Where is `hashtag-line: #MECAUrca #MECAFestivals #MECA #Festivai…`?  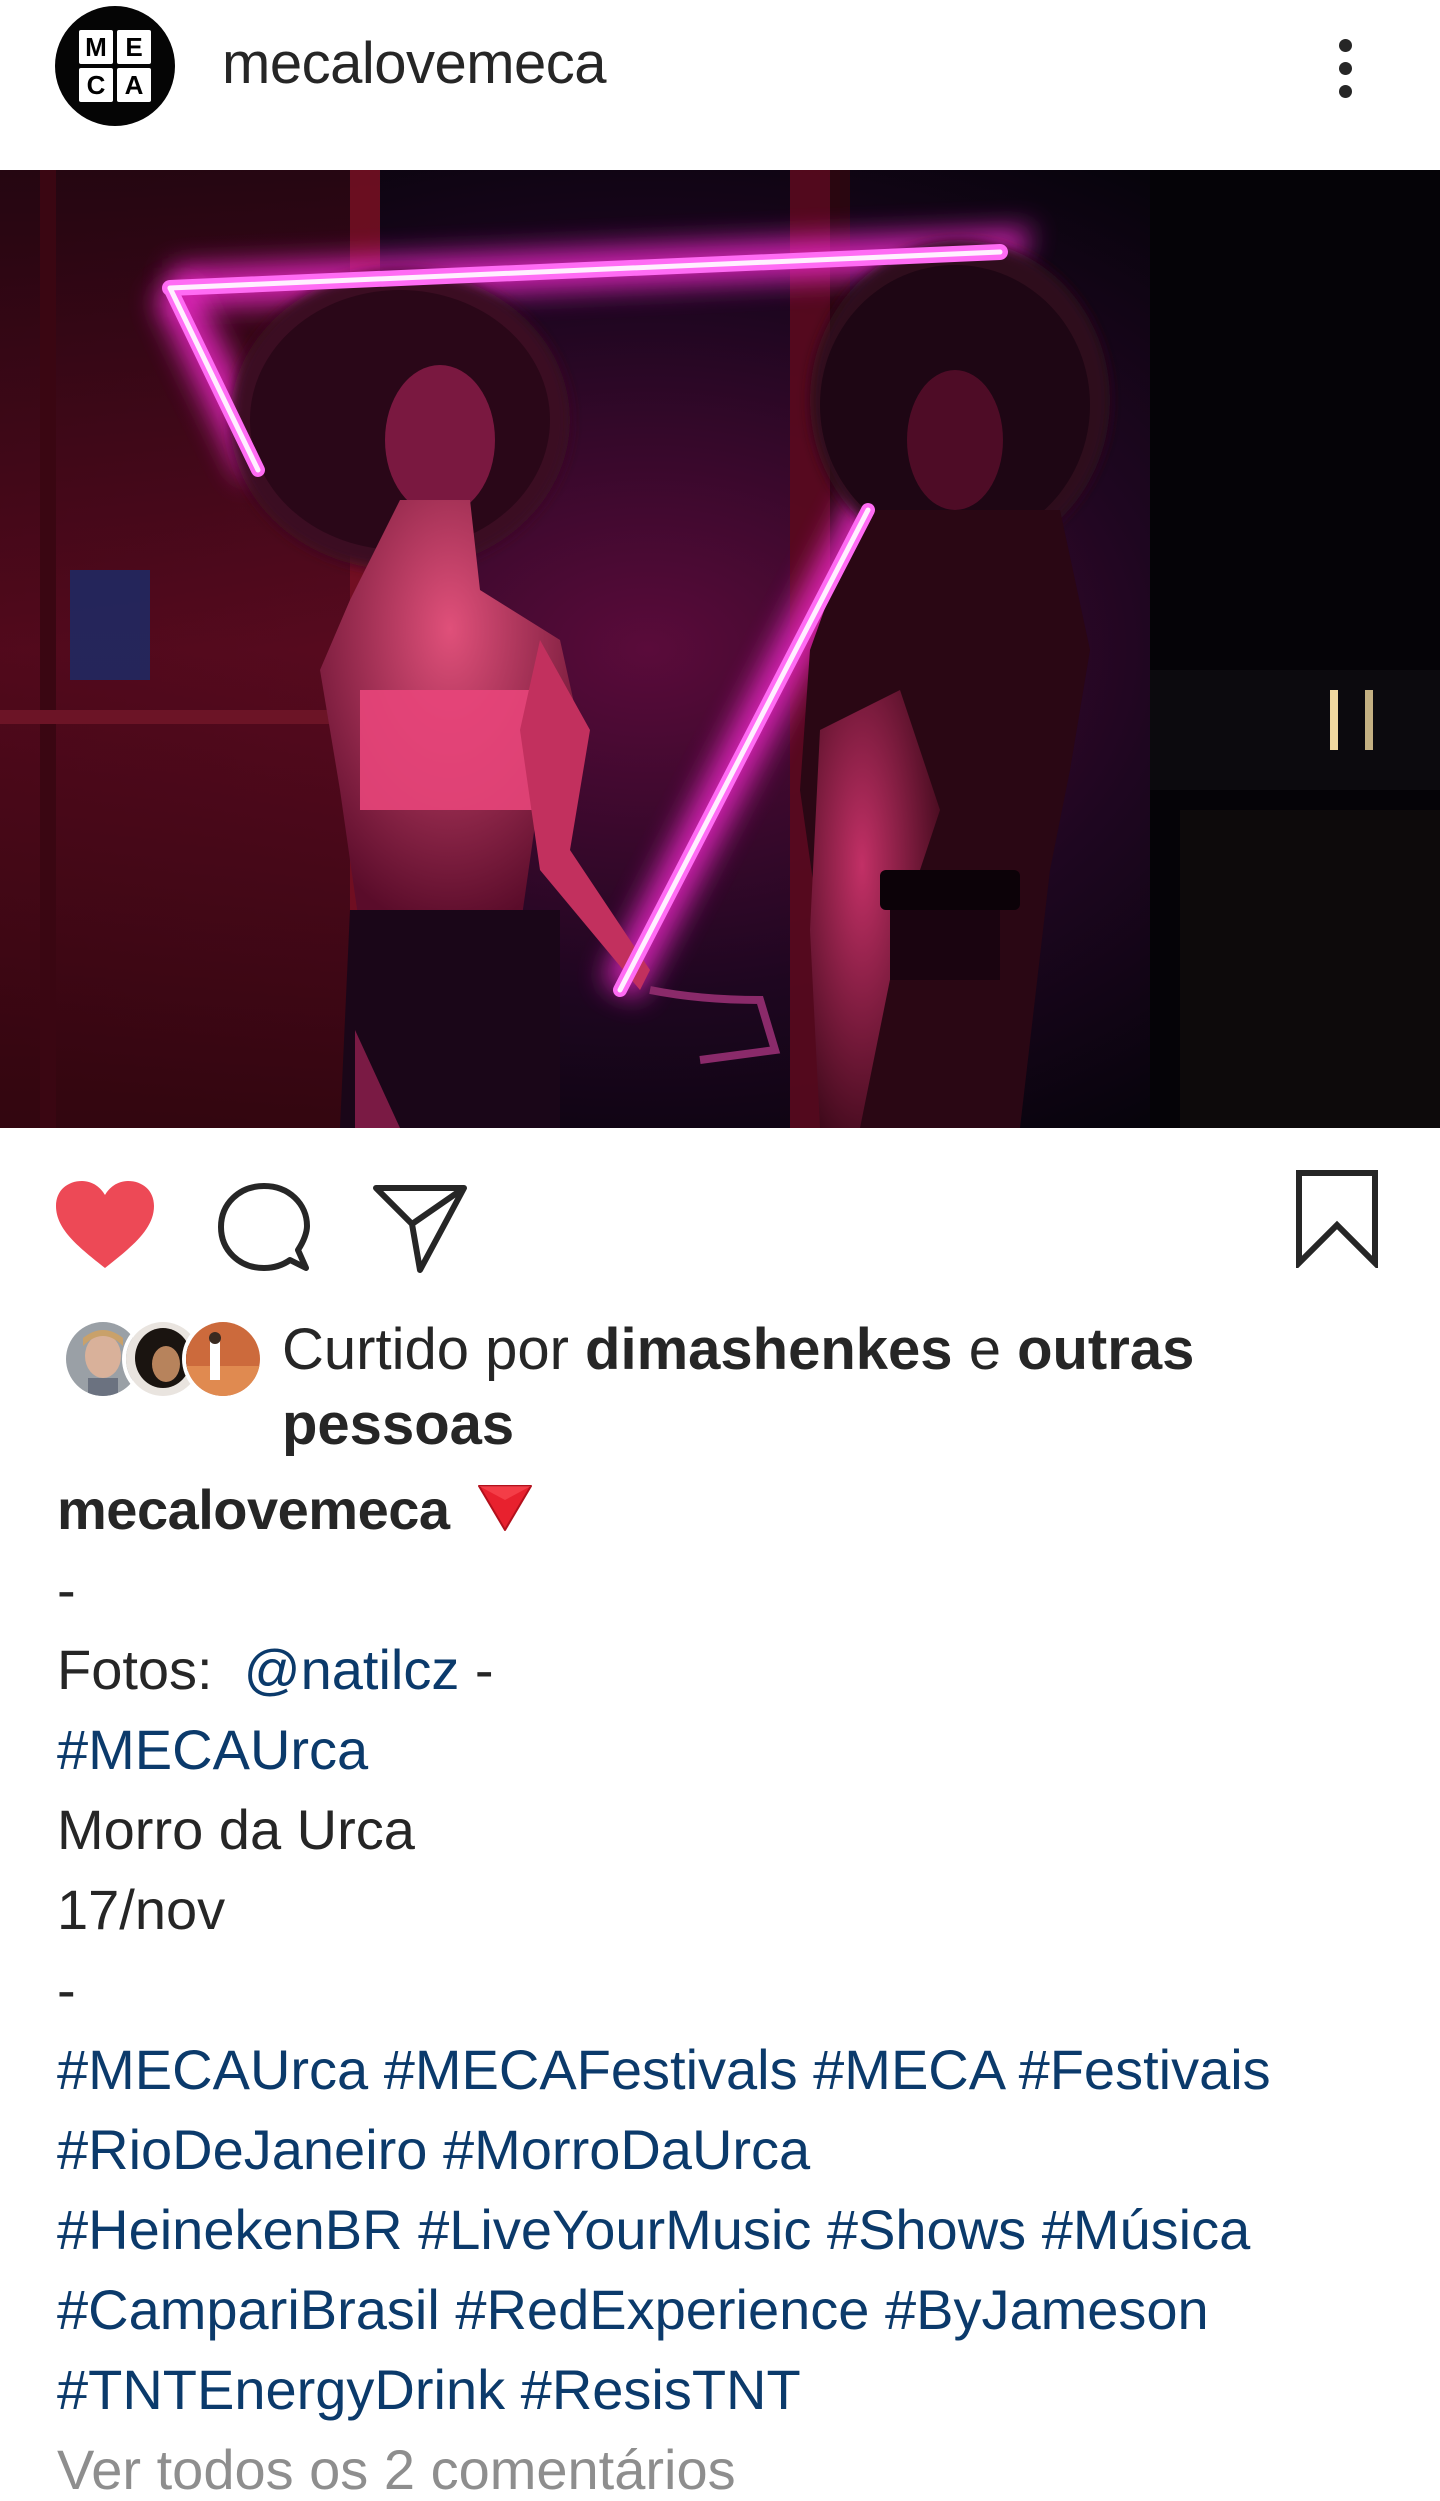 hashtag-line: #MECAUrca #MECAFestivals #MECA #Festivai… is located at coordinates (732, 2070).